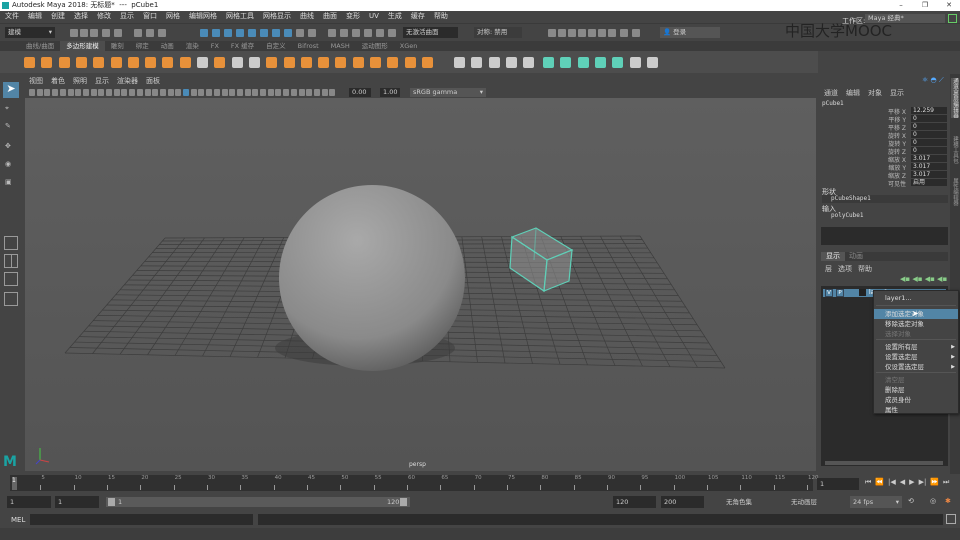 This screenshot has width=960, height=540. Describe the element at coordinates (360, 92) in the screenshot. I see `exposure-field: 0.00` at that location.